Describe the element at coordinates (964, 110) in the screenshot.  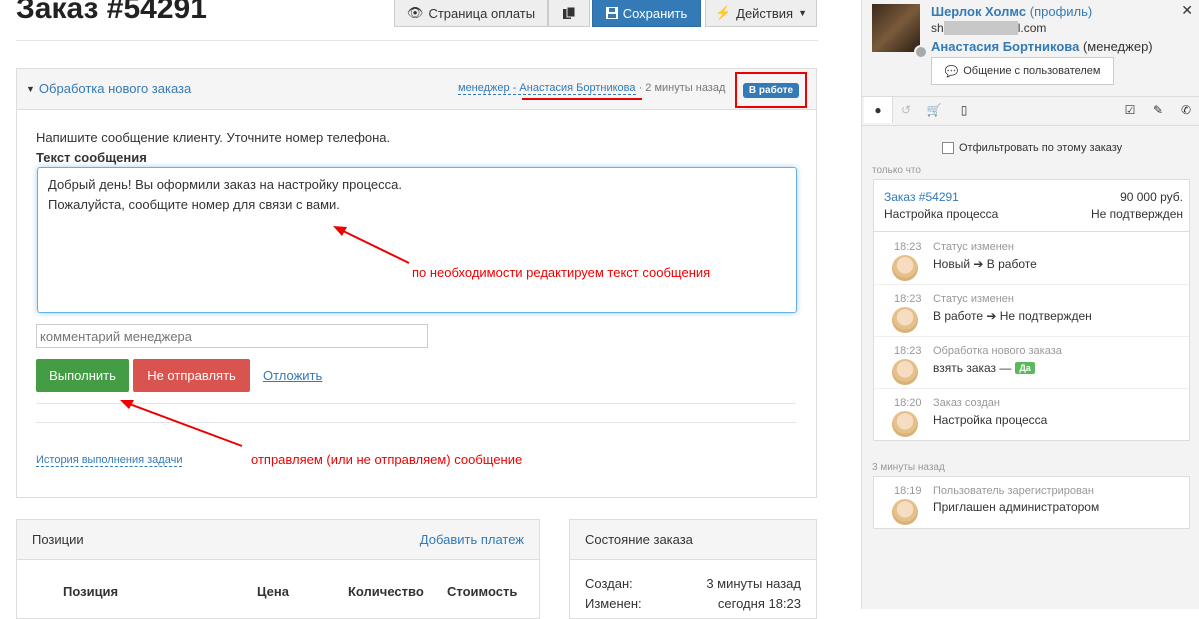
I see `mobile-icon: ▯` at that location.